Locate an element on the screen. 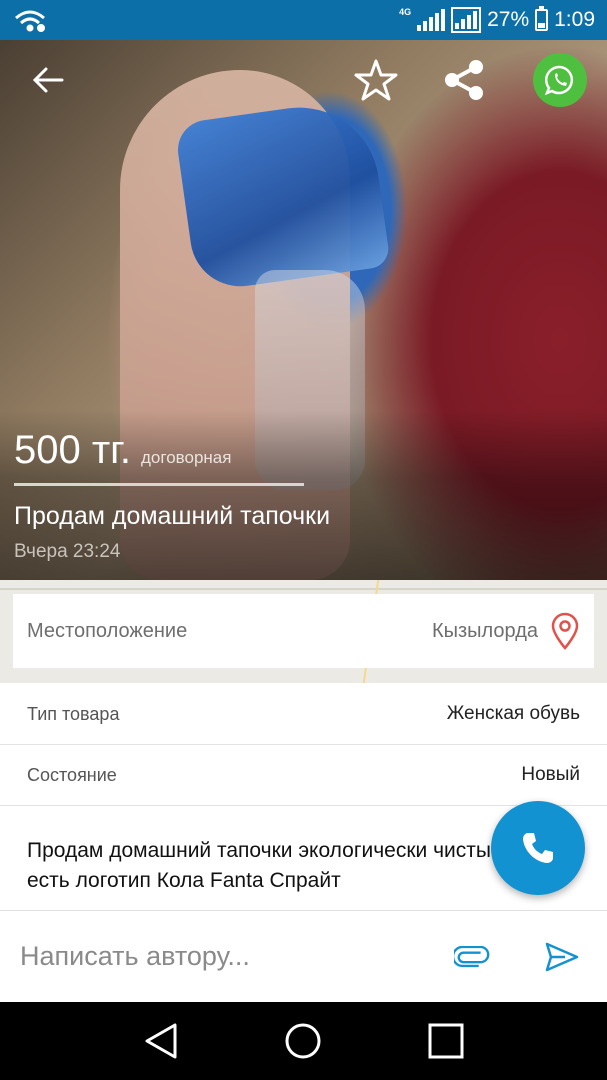 The width and height of the screenshot is (607, 1080). status-icons: 4G 27% 1:09 is located at coordinates (497, 20).